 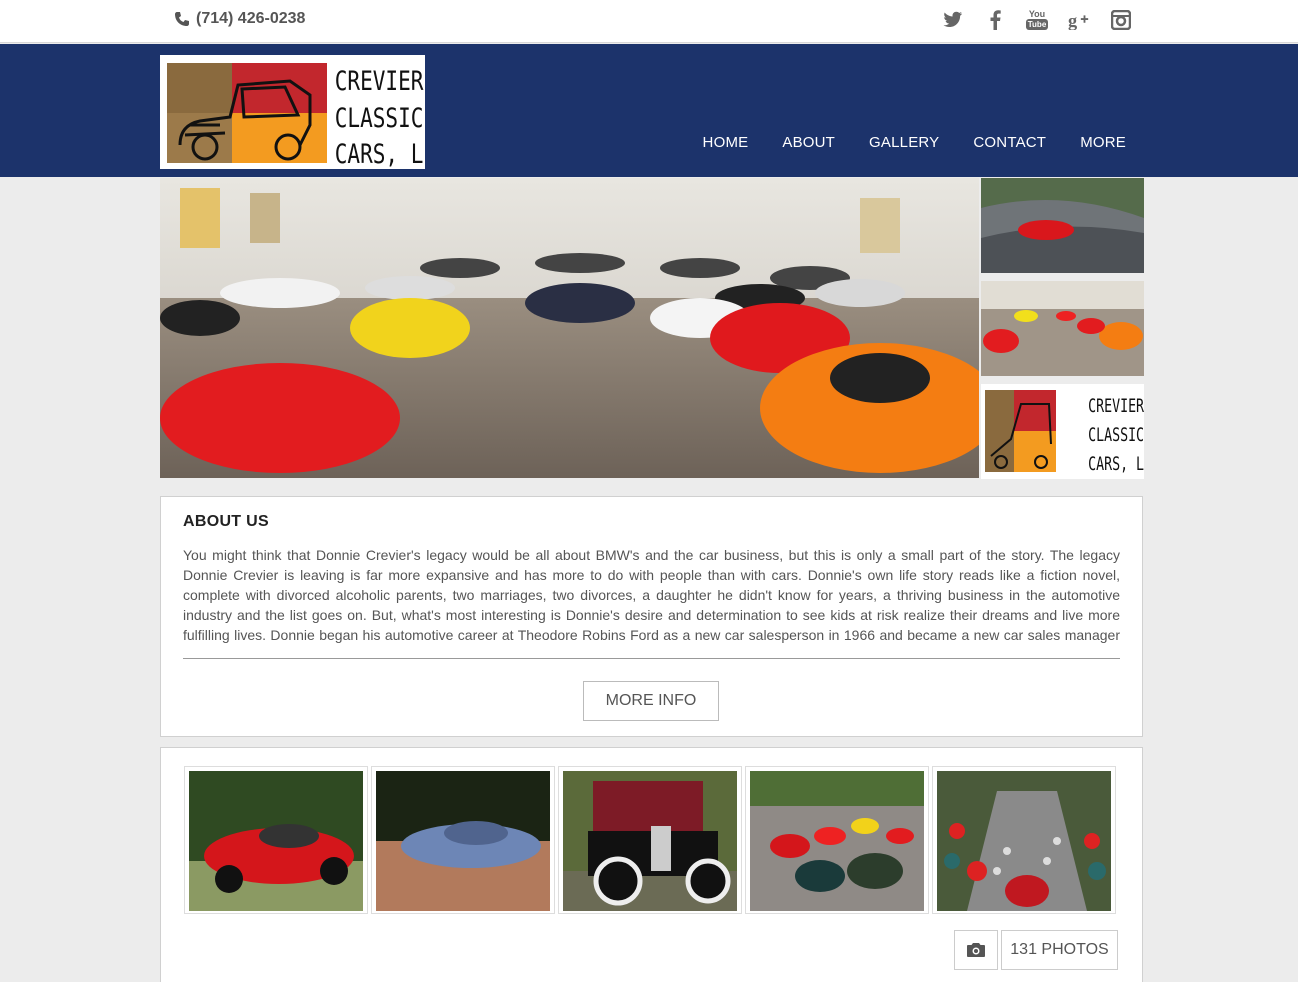 What do you see at coordinates (226, 521) in the screenshot?
I see `about-title: ABOUT US` at bounding box center [226, 521].